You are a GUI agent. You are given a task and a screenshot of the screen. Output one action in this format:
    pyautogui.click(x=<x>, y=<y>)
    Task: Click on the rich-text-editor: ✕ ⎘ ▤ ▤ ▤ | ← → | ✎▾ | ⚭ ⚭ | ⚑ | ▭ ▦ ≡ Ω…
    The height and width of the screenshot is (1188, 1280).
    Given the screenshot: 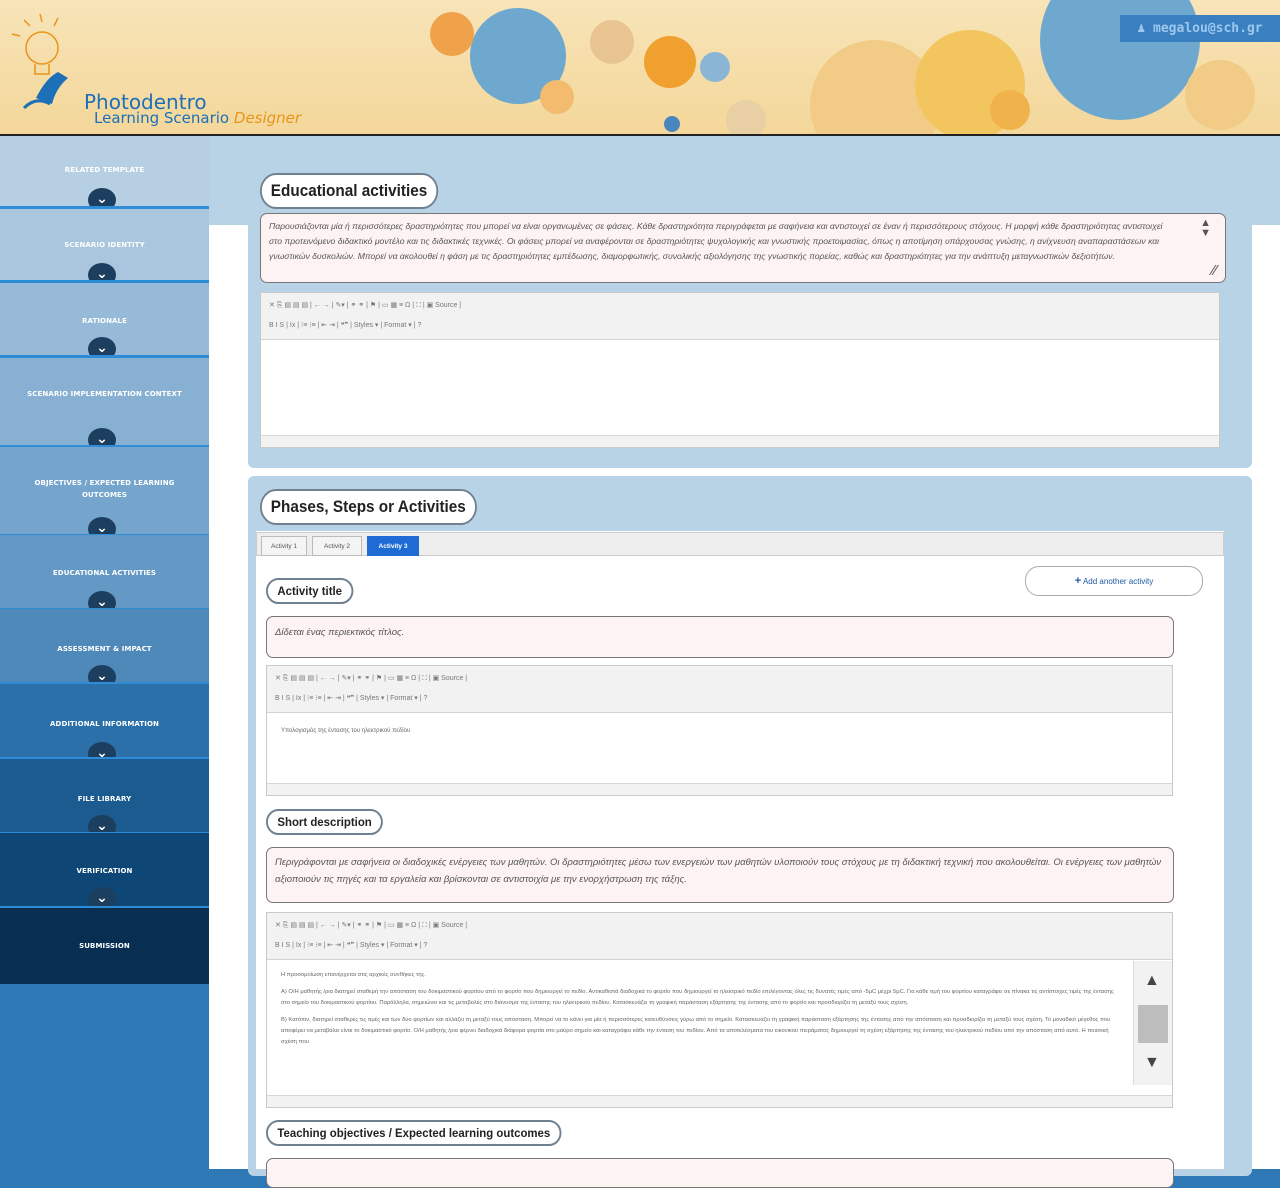 What is the action you would take?
    pyautogui.click(x=740, y=370)
    